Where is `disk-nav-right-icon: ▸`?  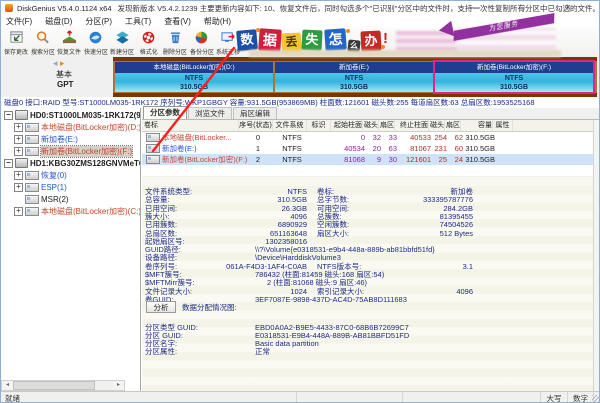 disk-nav-right-icon: ▸ is located at coordinates (62, 63).